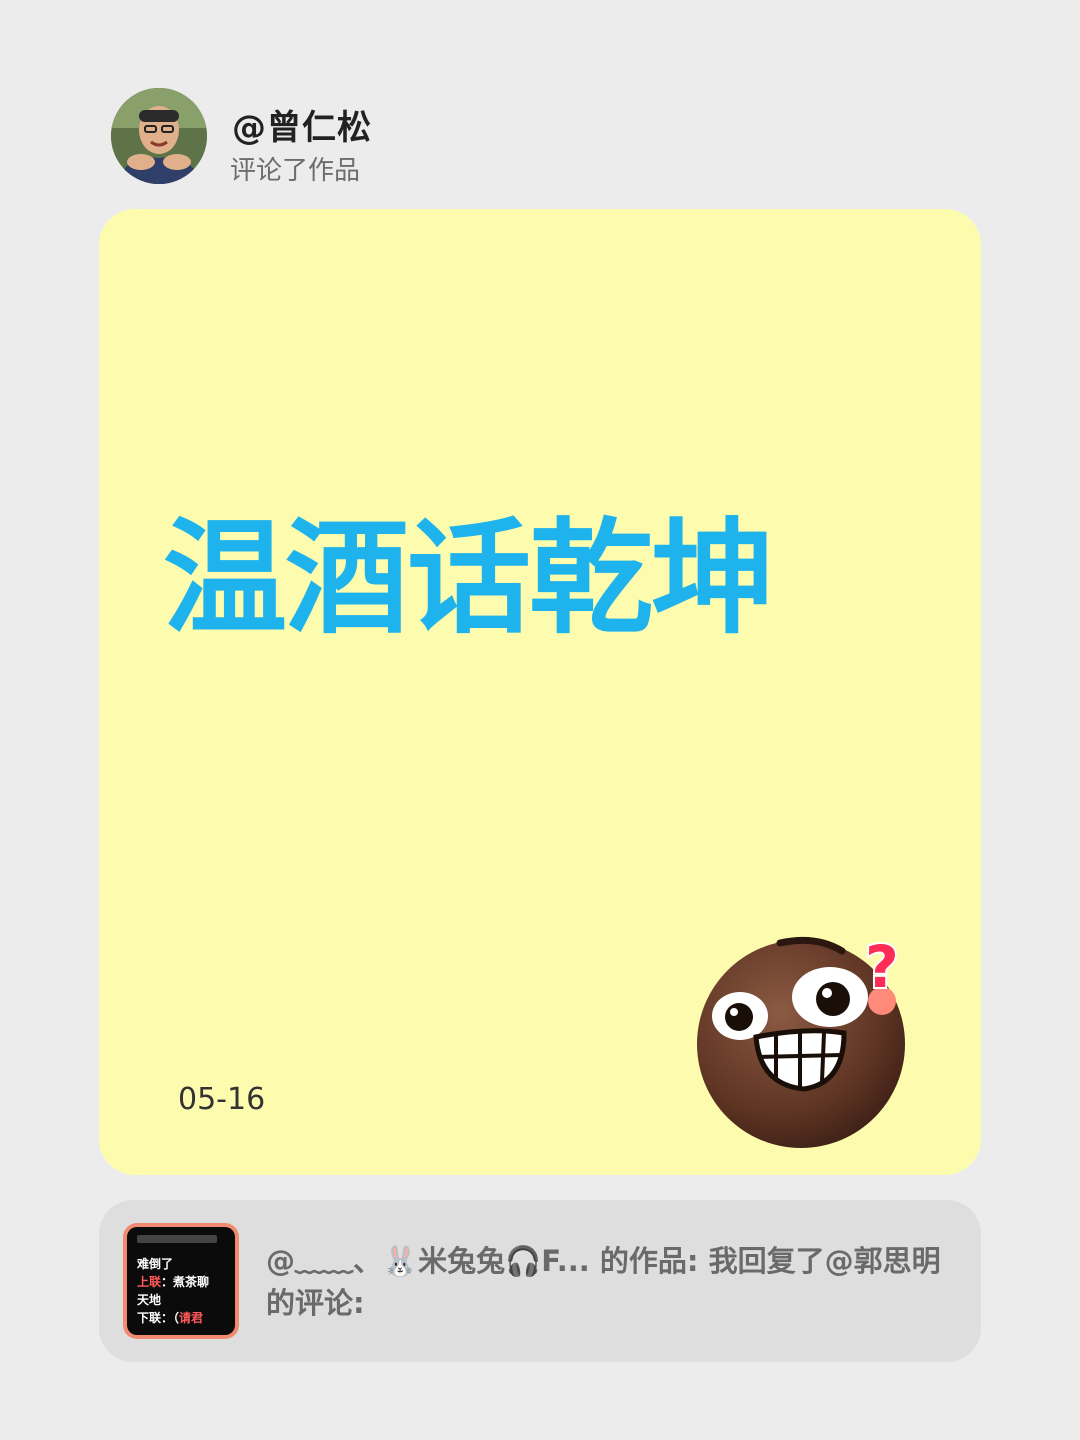 Image resolution: width=1080 pixels, height=1440 pixels. I want to click on user-avatar, so click(159, 136).